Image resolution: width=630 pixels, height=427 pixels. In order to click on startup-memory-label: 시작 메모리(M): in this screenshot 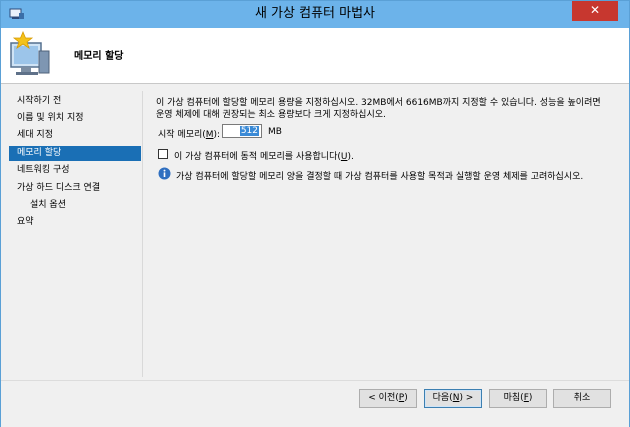, I will do `click(189, 135)`.